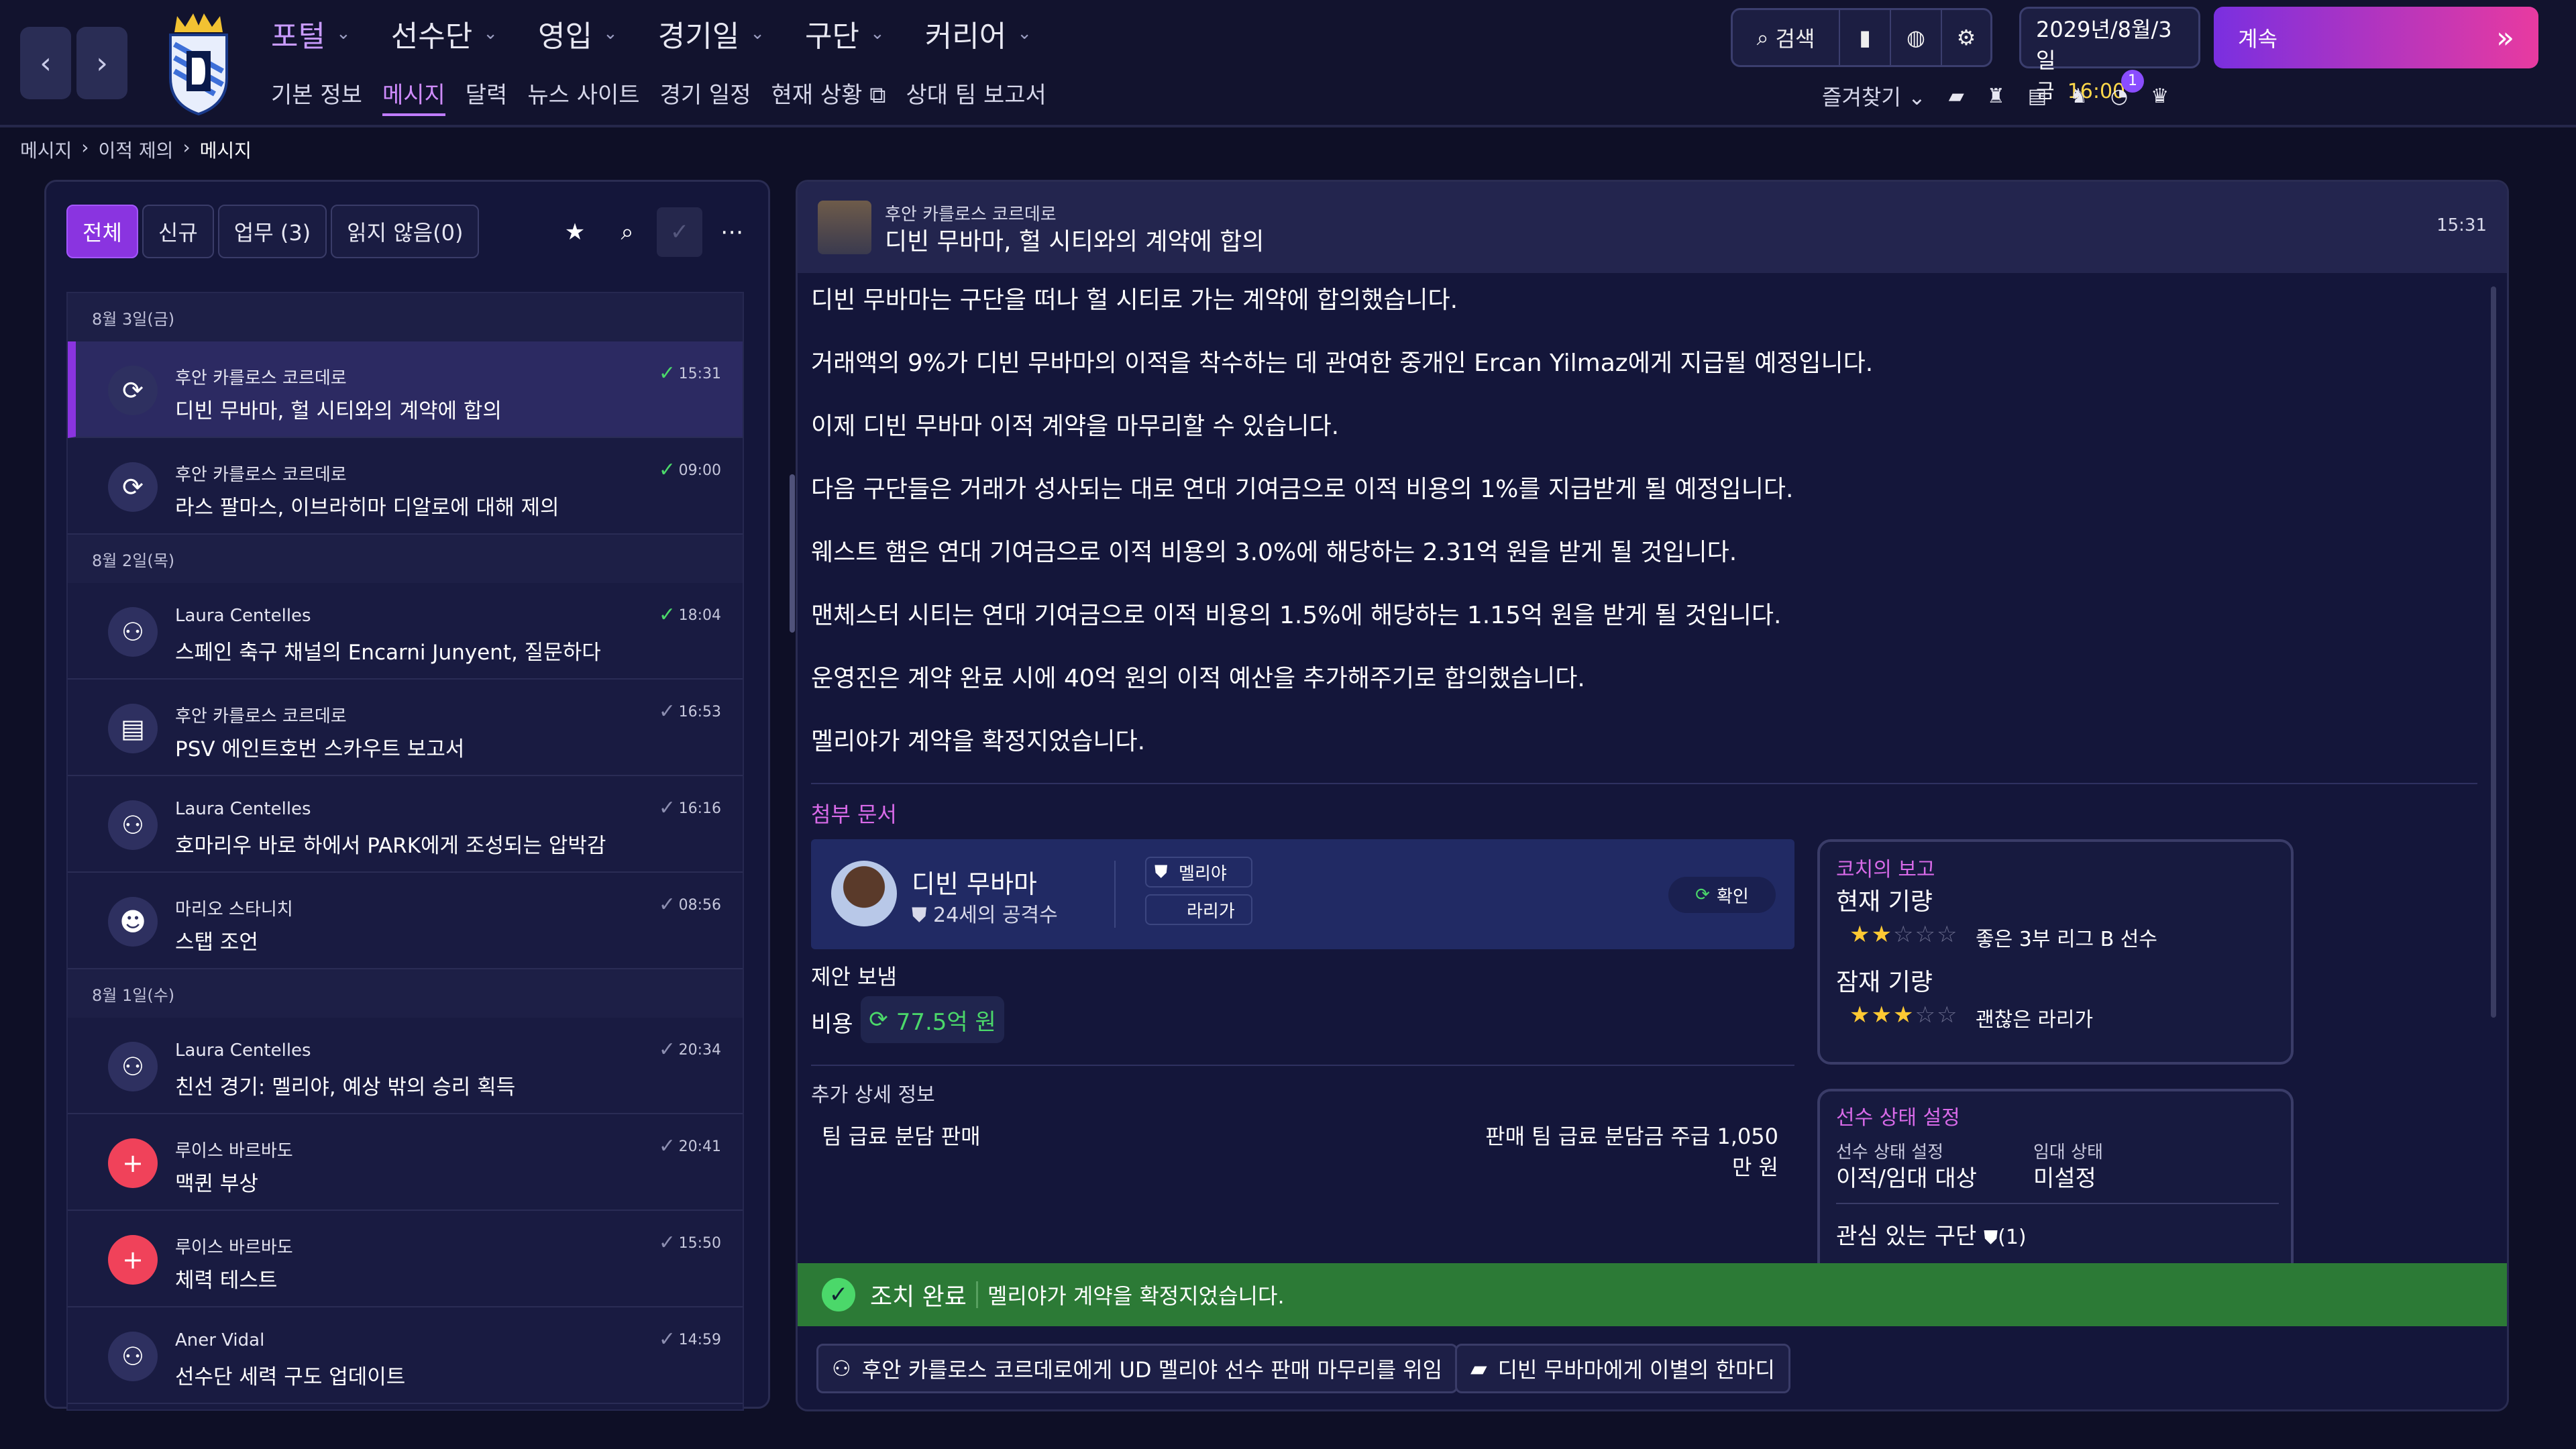 The image size is (2576, 1449). I want to click on interested-clubs: 관심 있는 구단 ⛊(1), so click(1931, 1234).